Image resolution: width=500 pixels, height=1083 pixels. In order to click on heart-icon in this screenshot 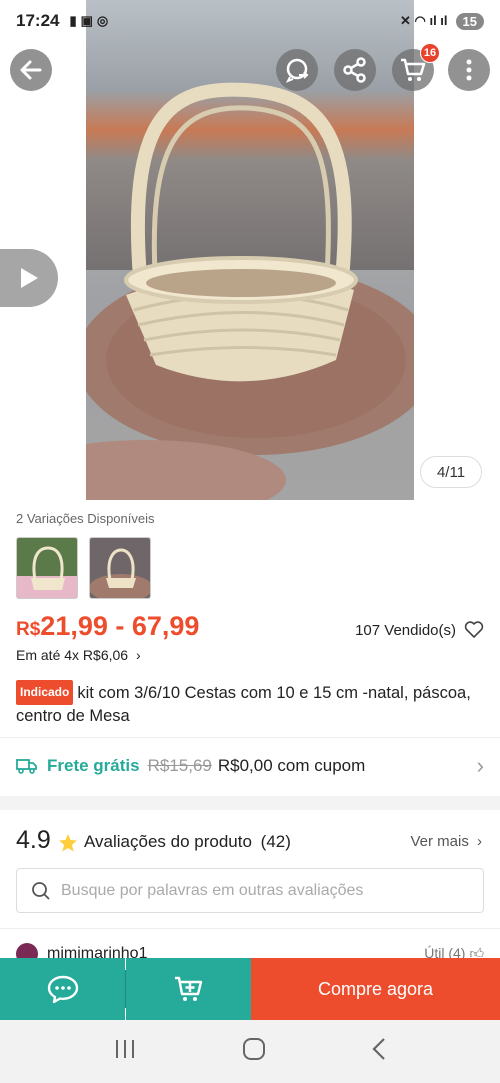, I will do `click(474, 629)`.